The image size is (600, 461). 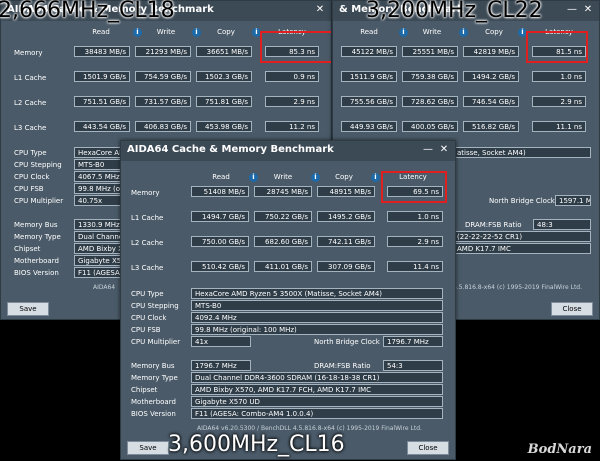 What do you see at coordinates (317, 305) in the screenshot?
I see `cpu-stepping-value: MTS-B0` at bounding box center [317, 305].